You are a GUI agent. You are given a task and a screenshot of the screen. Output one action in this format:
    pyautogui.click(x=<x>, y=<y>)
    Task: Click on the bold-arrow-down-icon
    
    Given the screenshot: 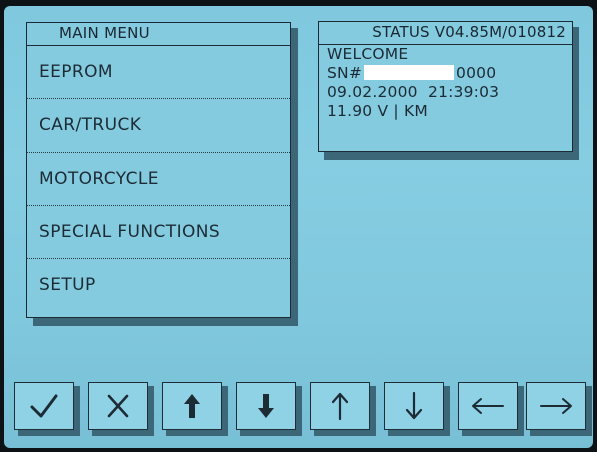 What is the action you would take?
    pyautogui.click(x=266, y=406)
    